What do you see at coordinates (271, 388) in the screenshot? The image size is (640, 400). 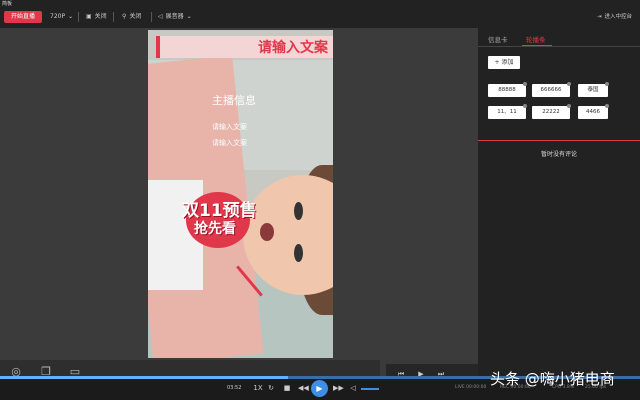 I see `loop-icon: ↻` at bounding box center [271, 388].